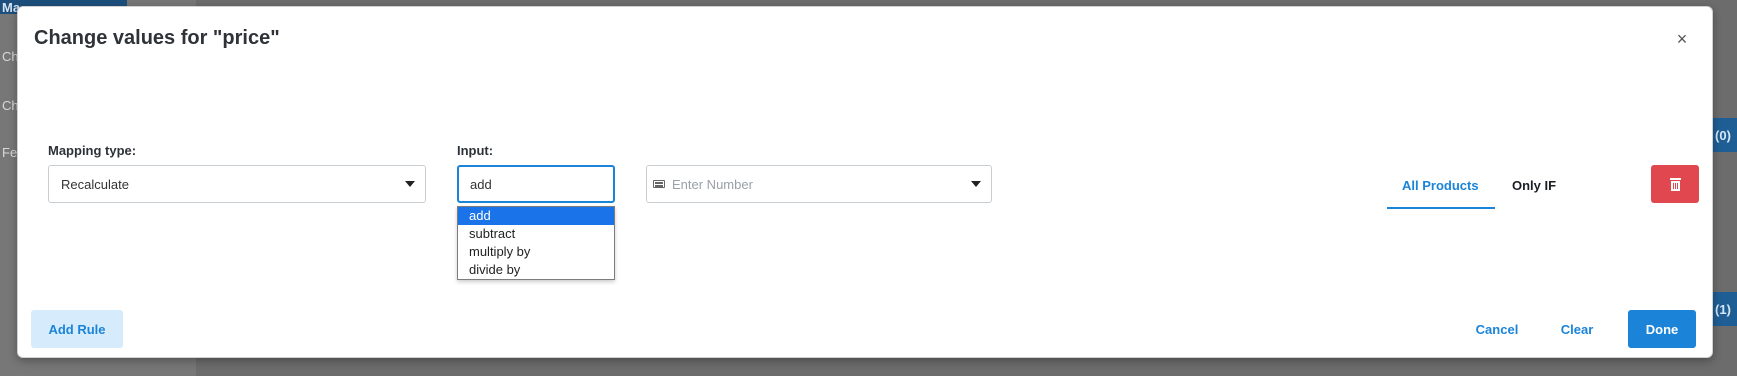 The width and height of the screenshot is (1737, 376). I want to click on done-button: Done, so click(1662, 329).